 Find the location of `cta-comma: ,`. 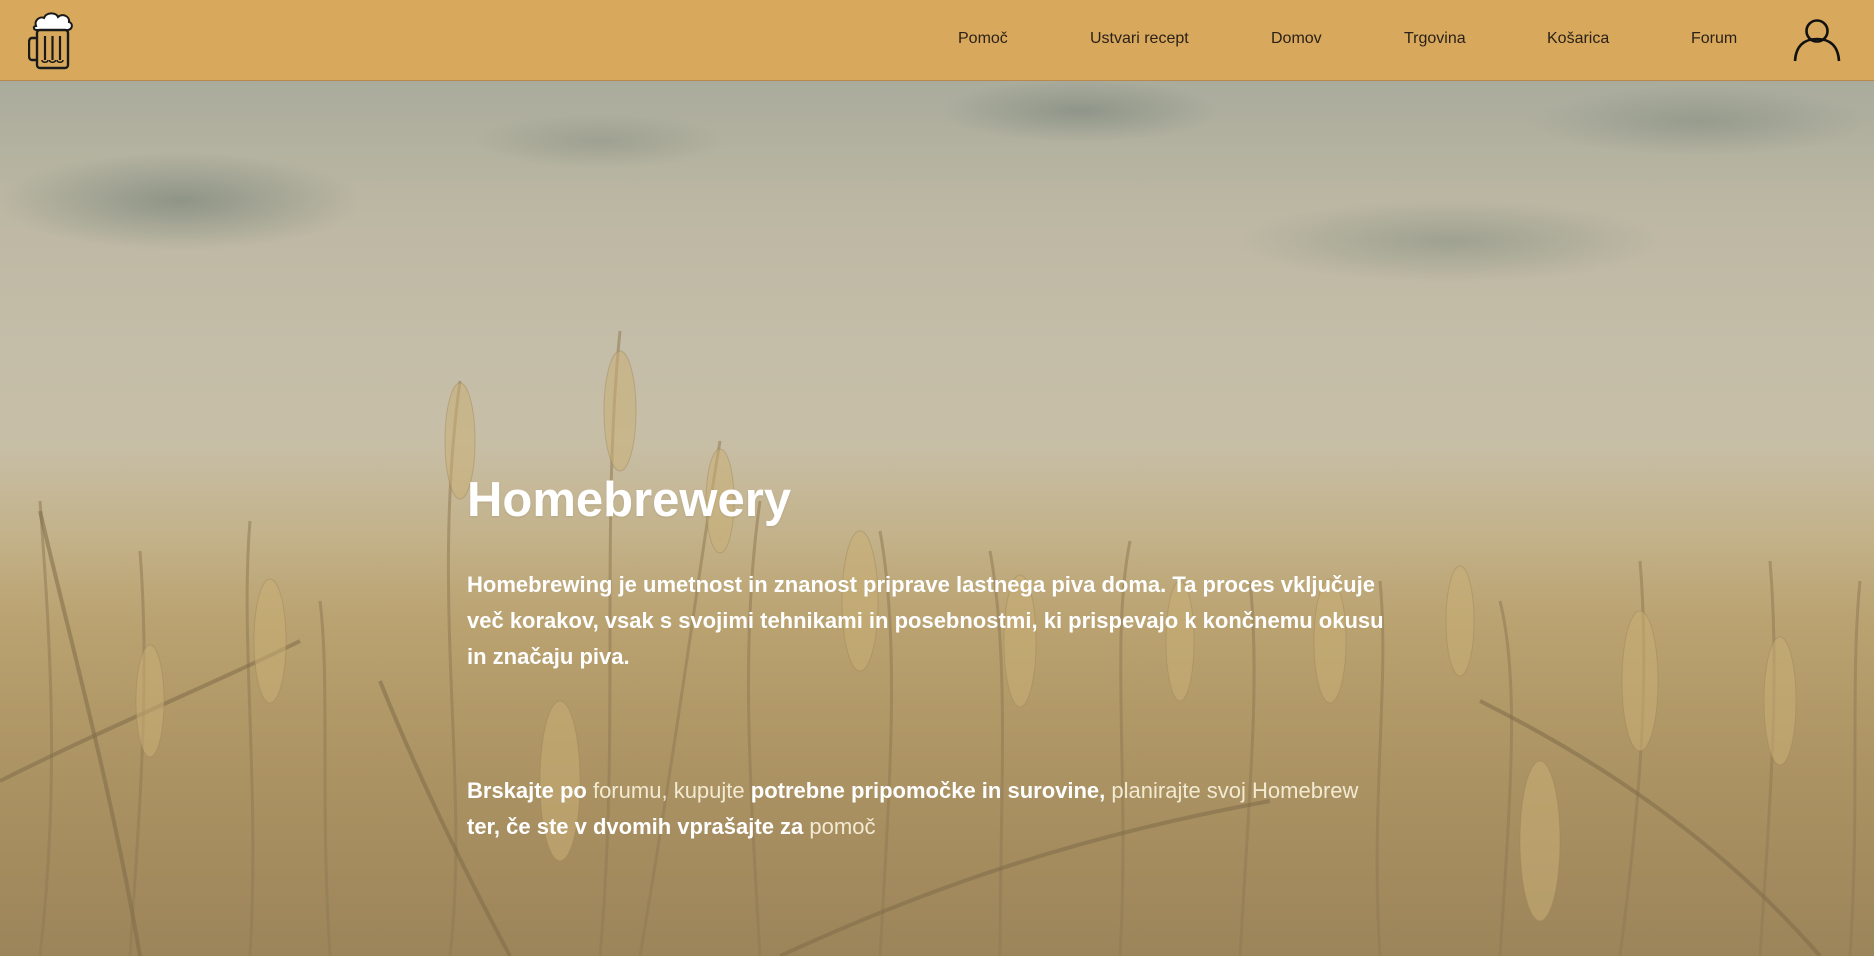

cta-comma: , is located at coordinates (664, 790).